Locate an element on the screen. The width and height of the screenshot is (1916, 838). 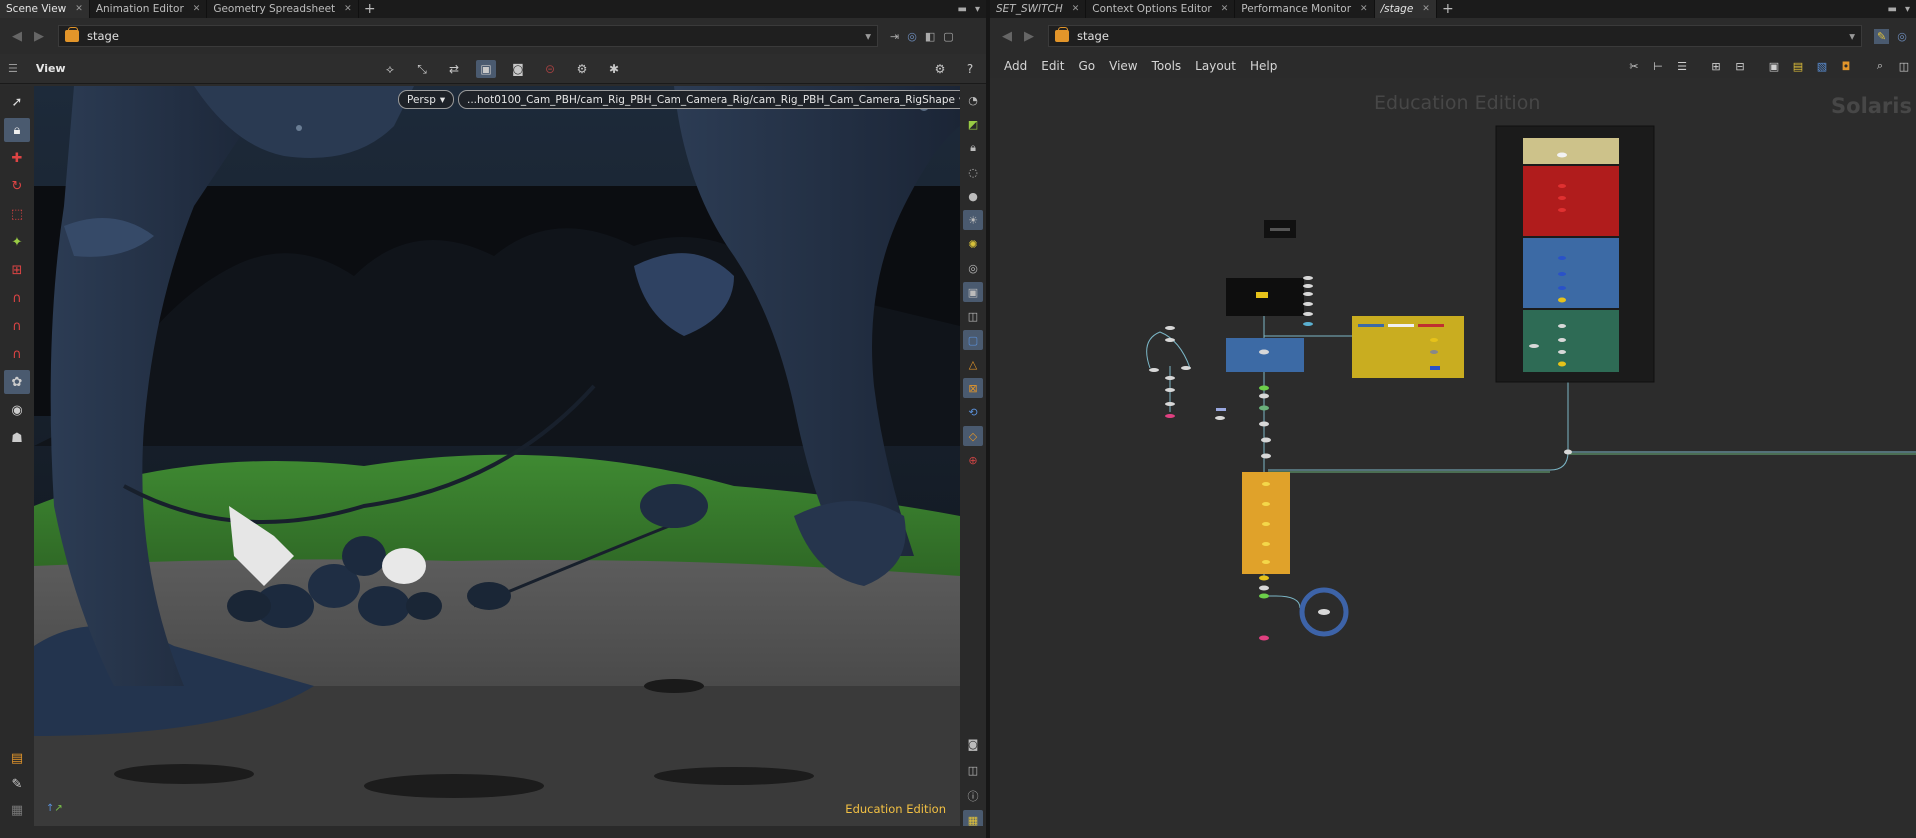
link-view-icon: ⟲ is located at coordinates (973, 412).